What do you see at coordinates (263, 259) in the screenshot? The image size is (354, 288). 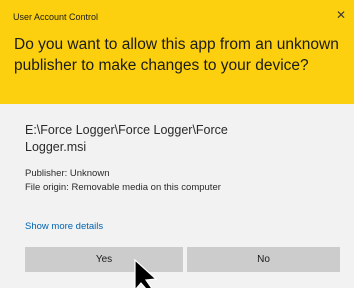 I see `no-button: No` at bounding box center [263, 259].